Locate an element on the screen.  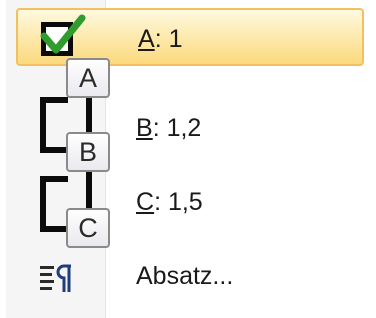
spacing-value-1: : 1 is located at coordinates (168, 39).